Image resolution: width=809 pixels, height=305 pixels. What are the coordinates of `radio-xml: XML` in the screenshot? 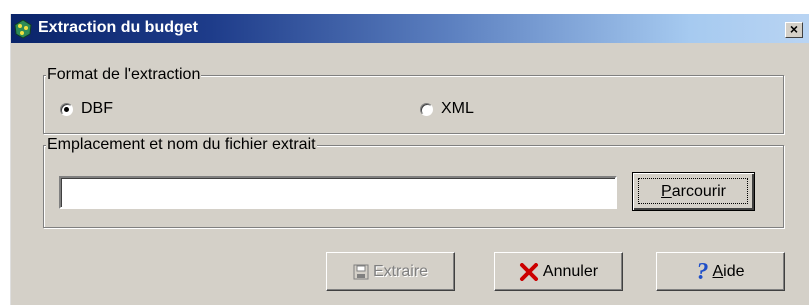 It's located at (447, 109).